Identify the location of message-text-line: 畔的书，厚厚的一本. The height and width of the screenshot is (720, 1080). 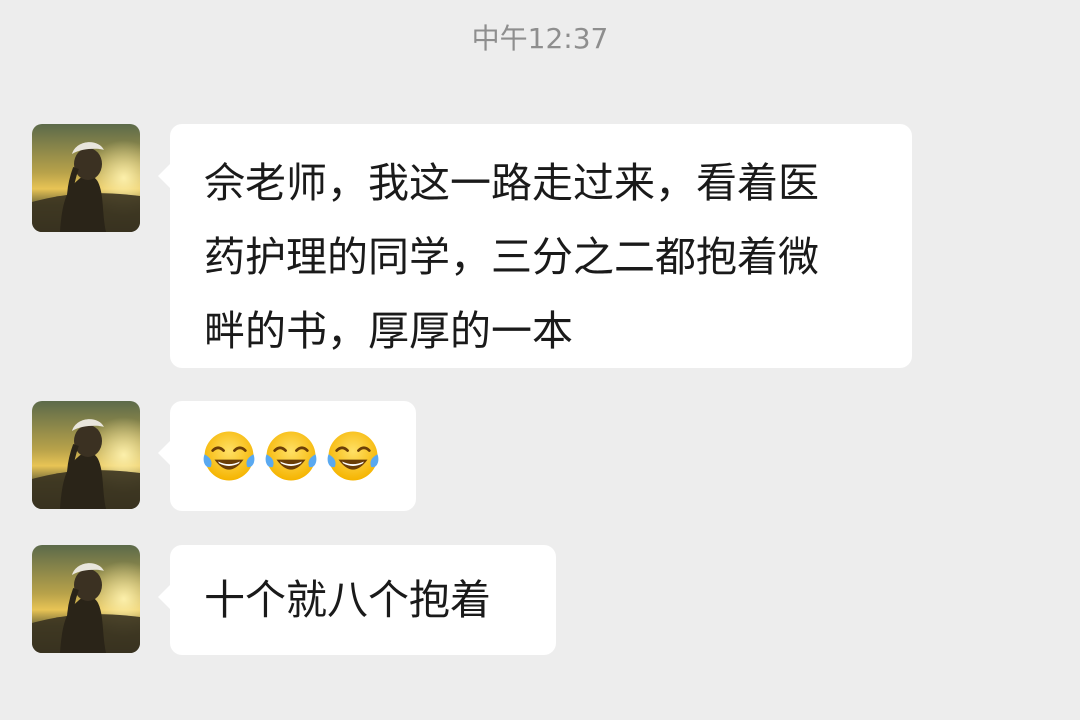
(388, 331).